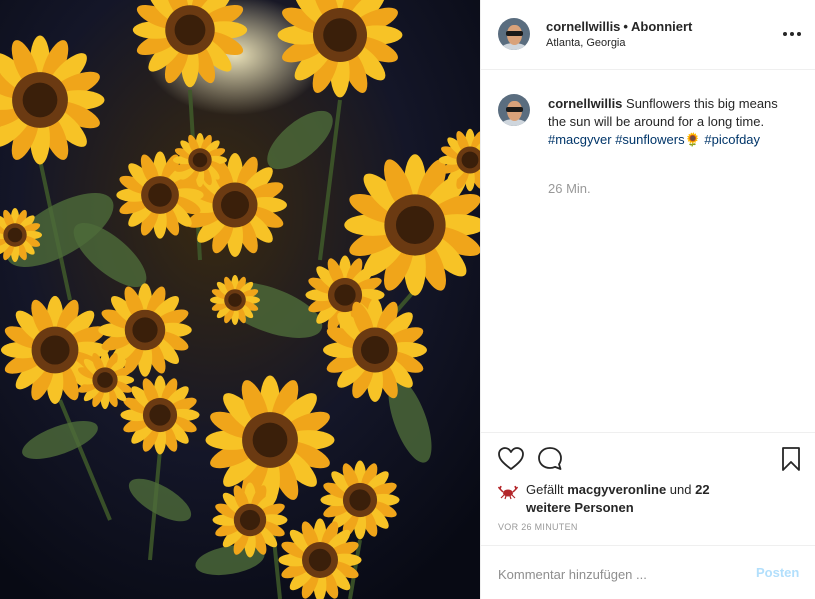  I want to click on username-link: cornellwillis, so click(583, 26).